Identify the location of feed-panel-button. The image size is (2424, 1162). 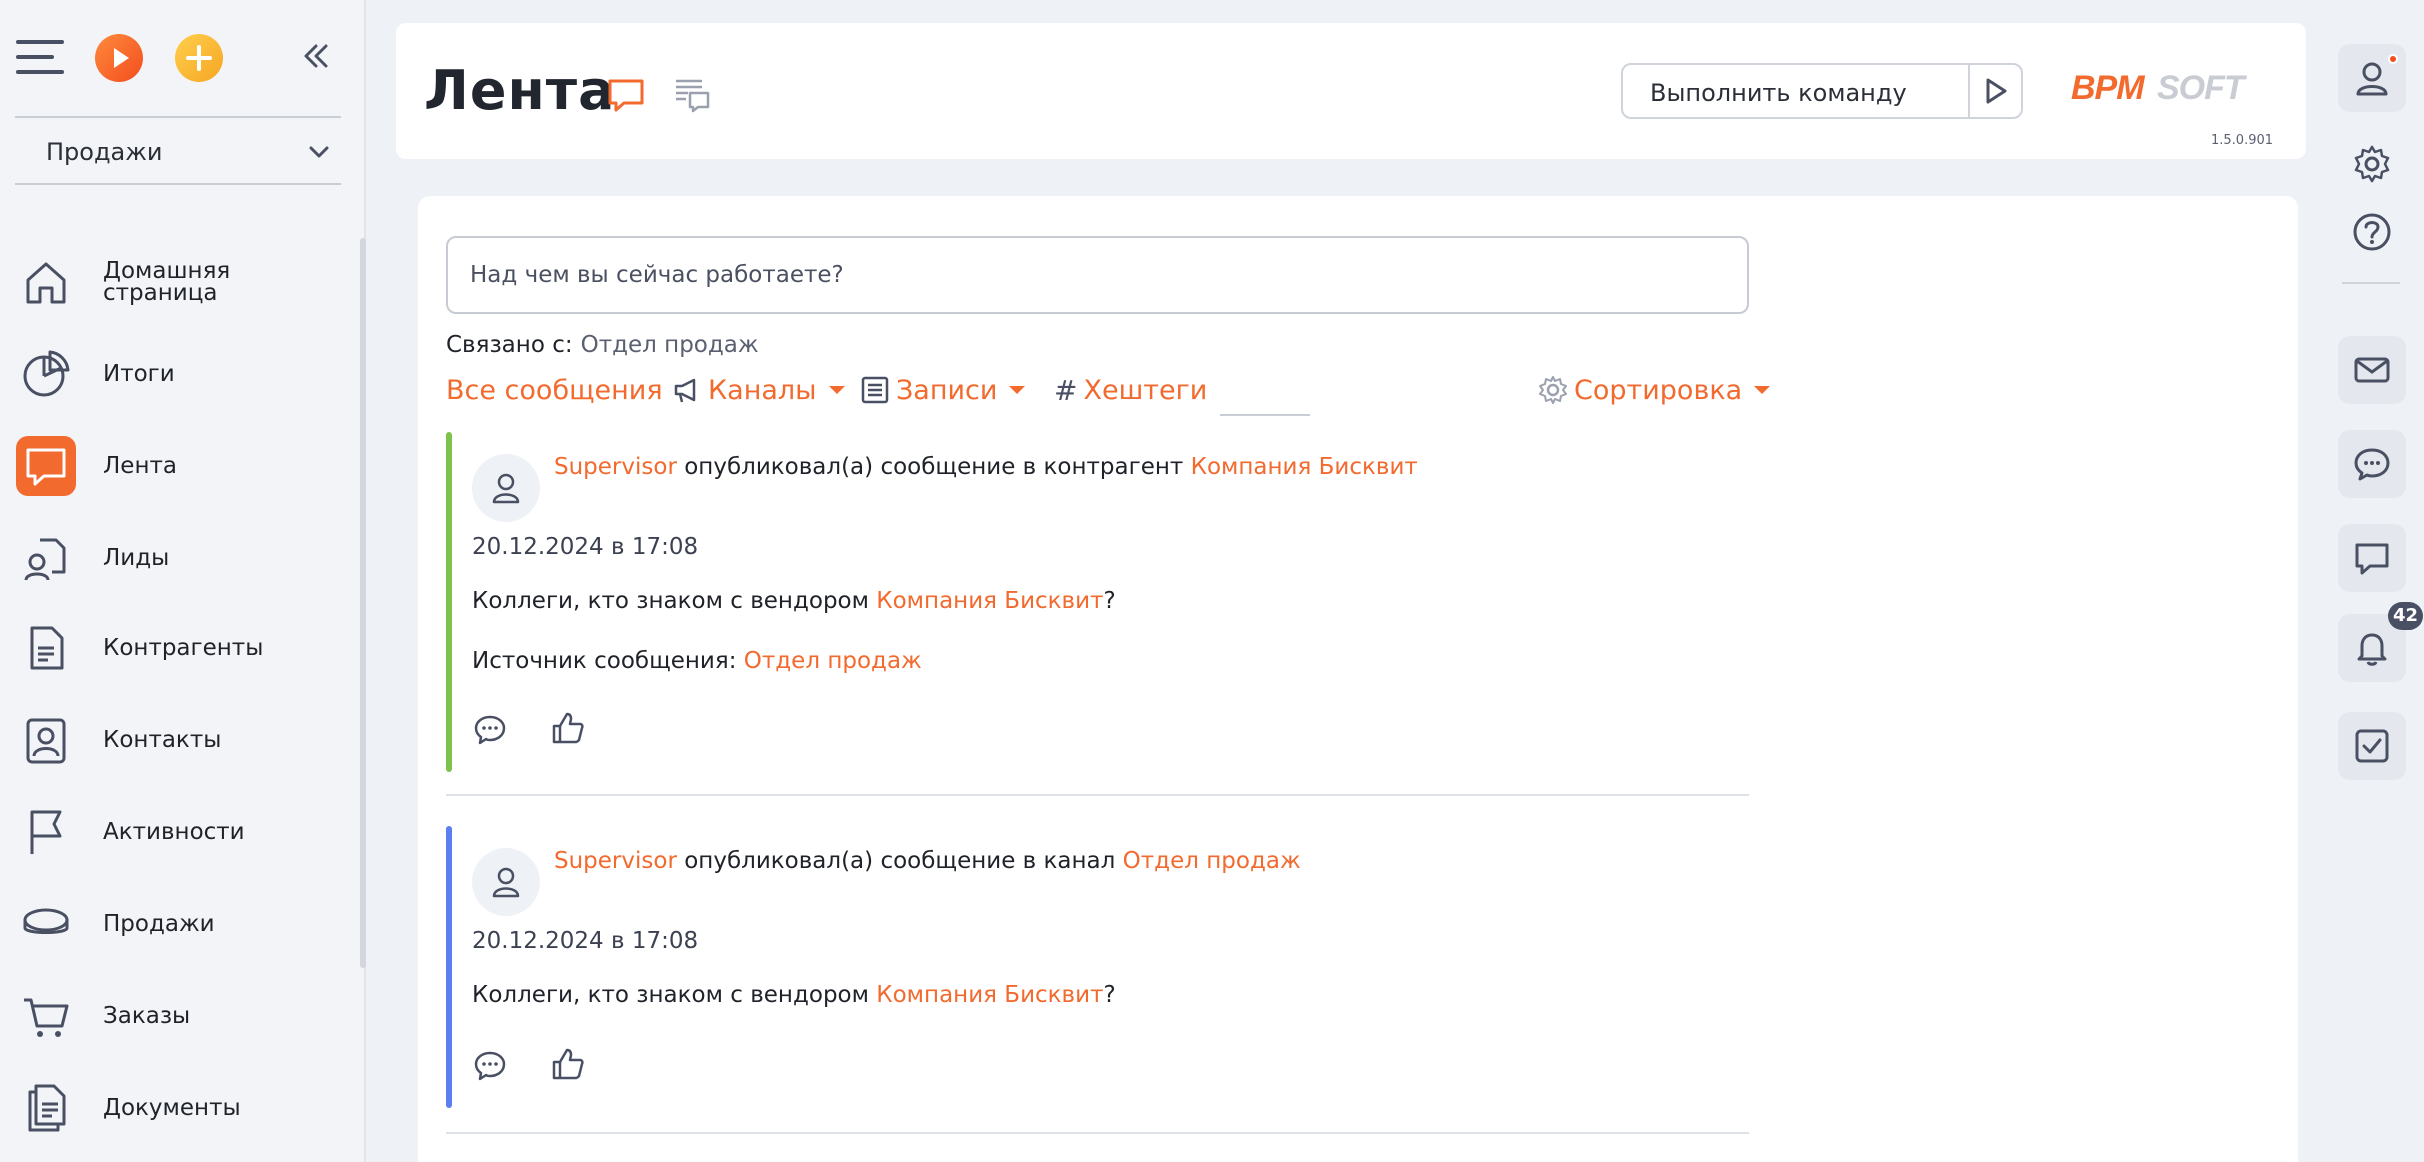
(2372, 558).